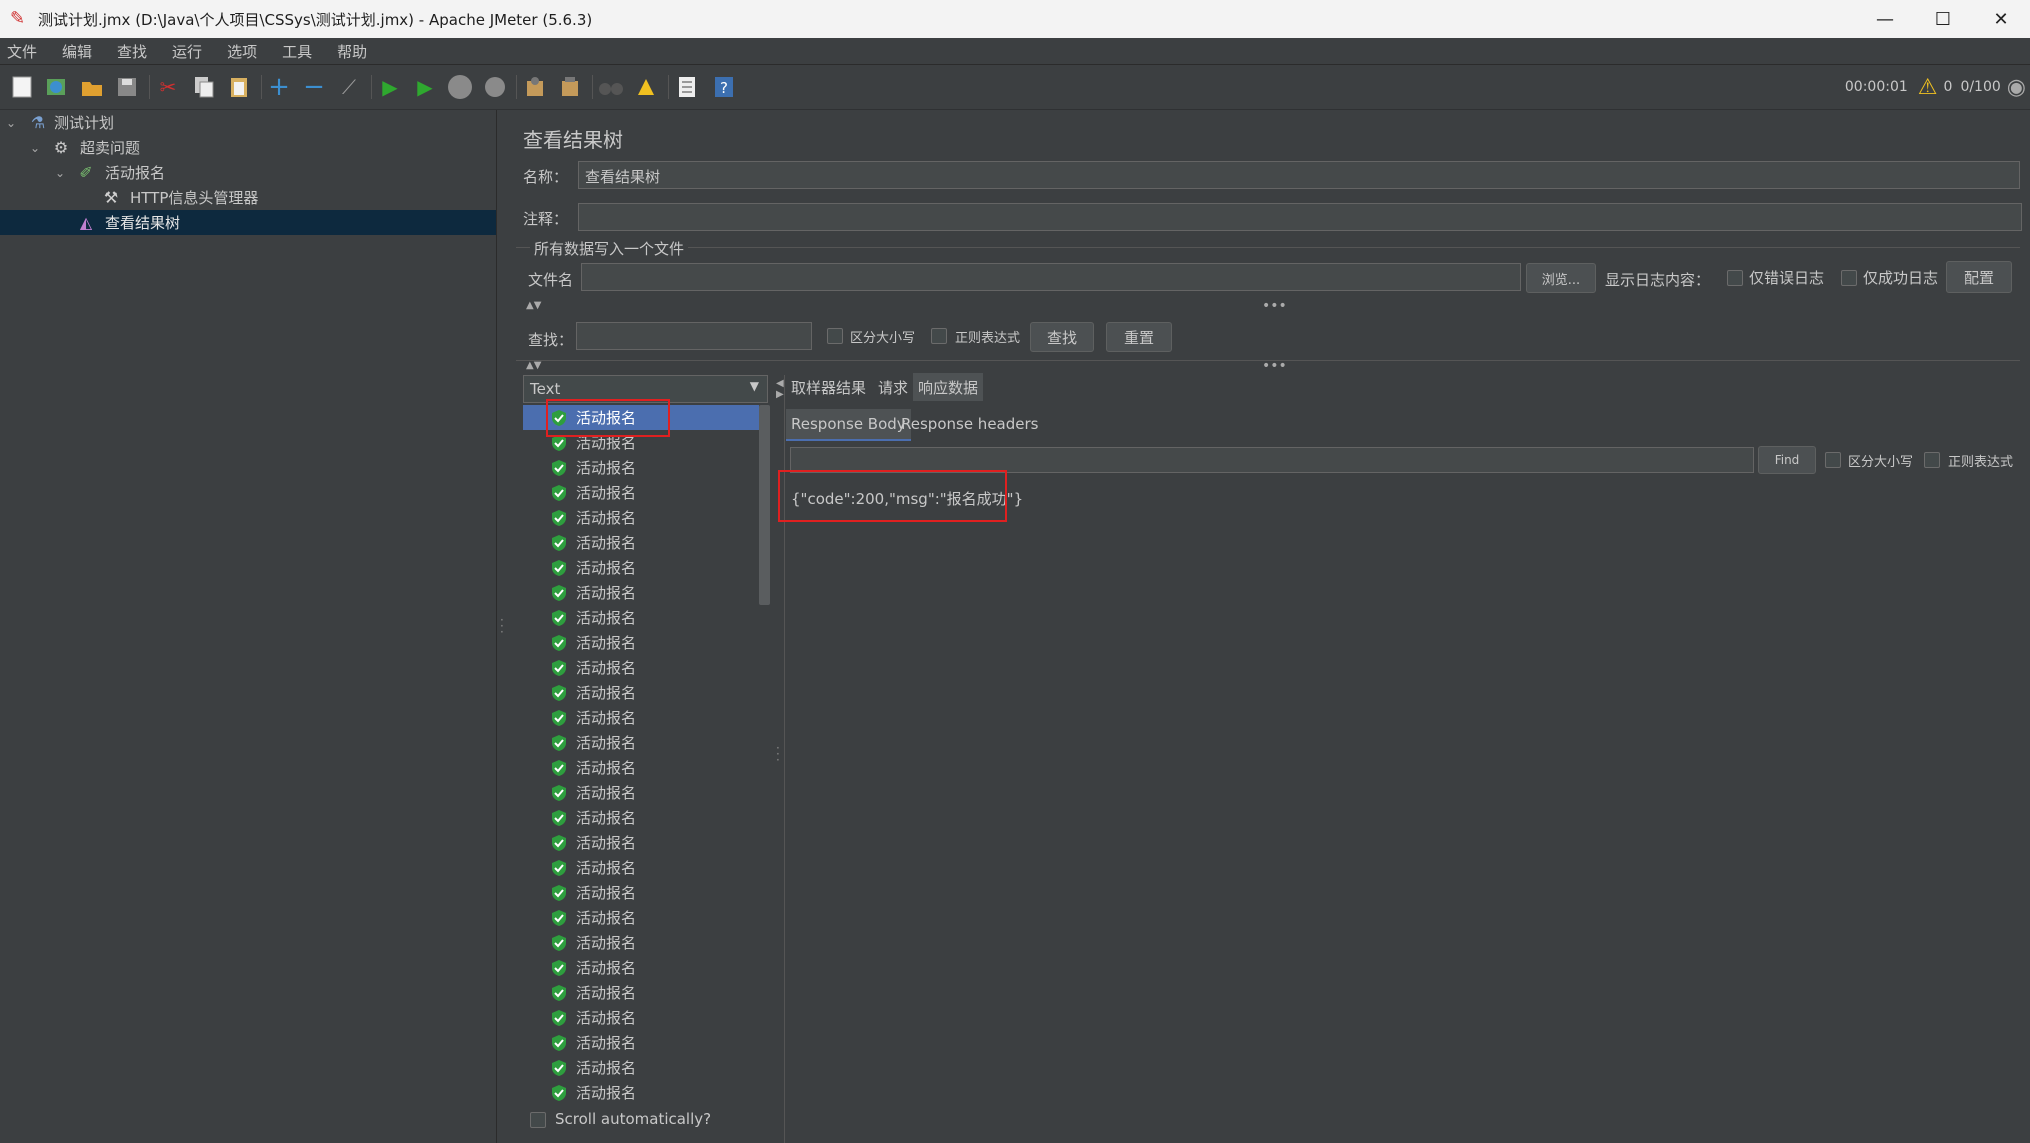 The image size is (2030, 1143). What do you see at coordinates (533, 365) in the screenshot?
I see `collapse-arrows-icon-2: ▲▼` at bounding box center [533, 365].